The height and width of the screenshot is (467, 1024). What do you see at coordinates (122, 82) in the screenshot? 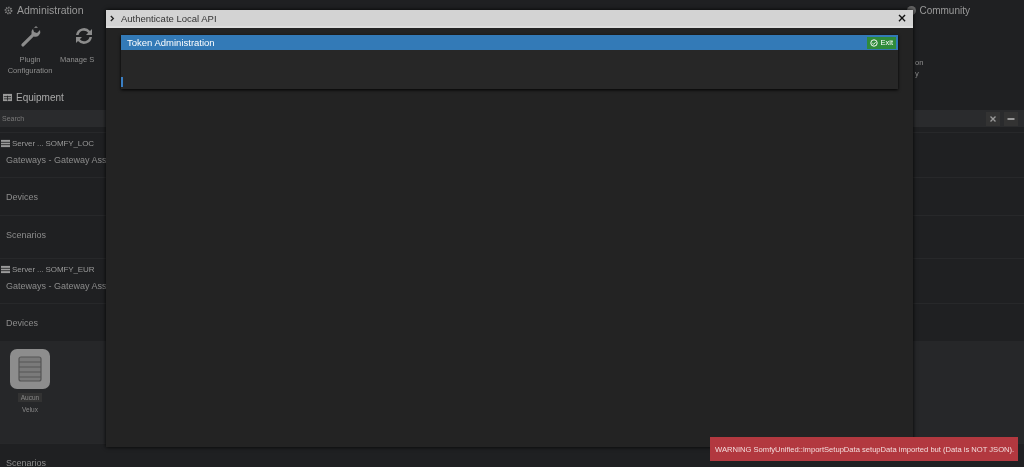
I see `text-cursor` at bounding box center [122, 82].